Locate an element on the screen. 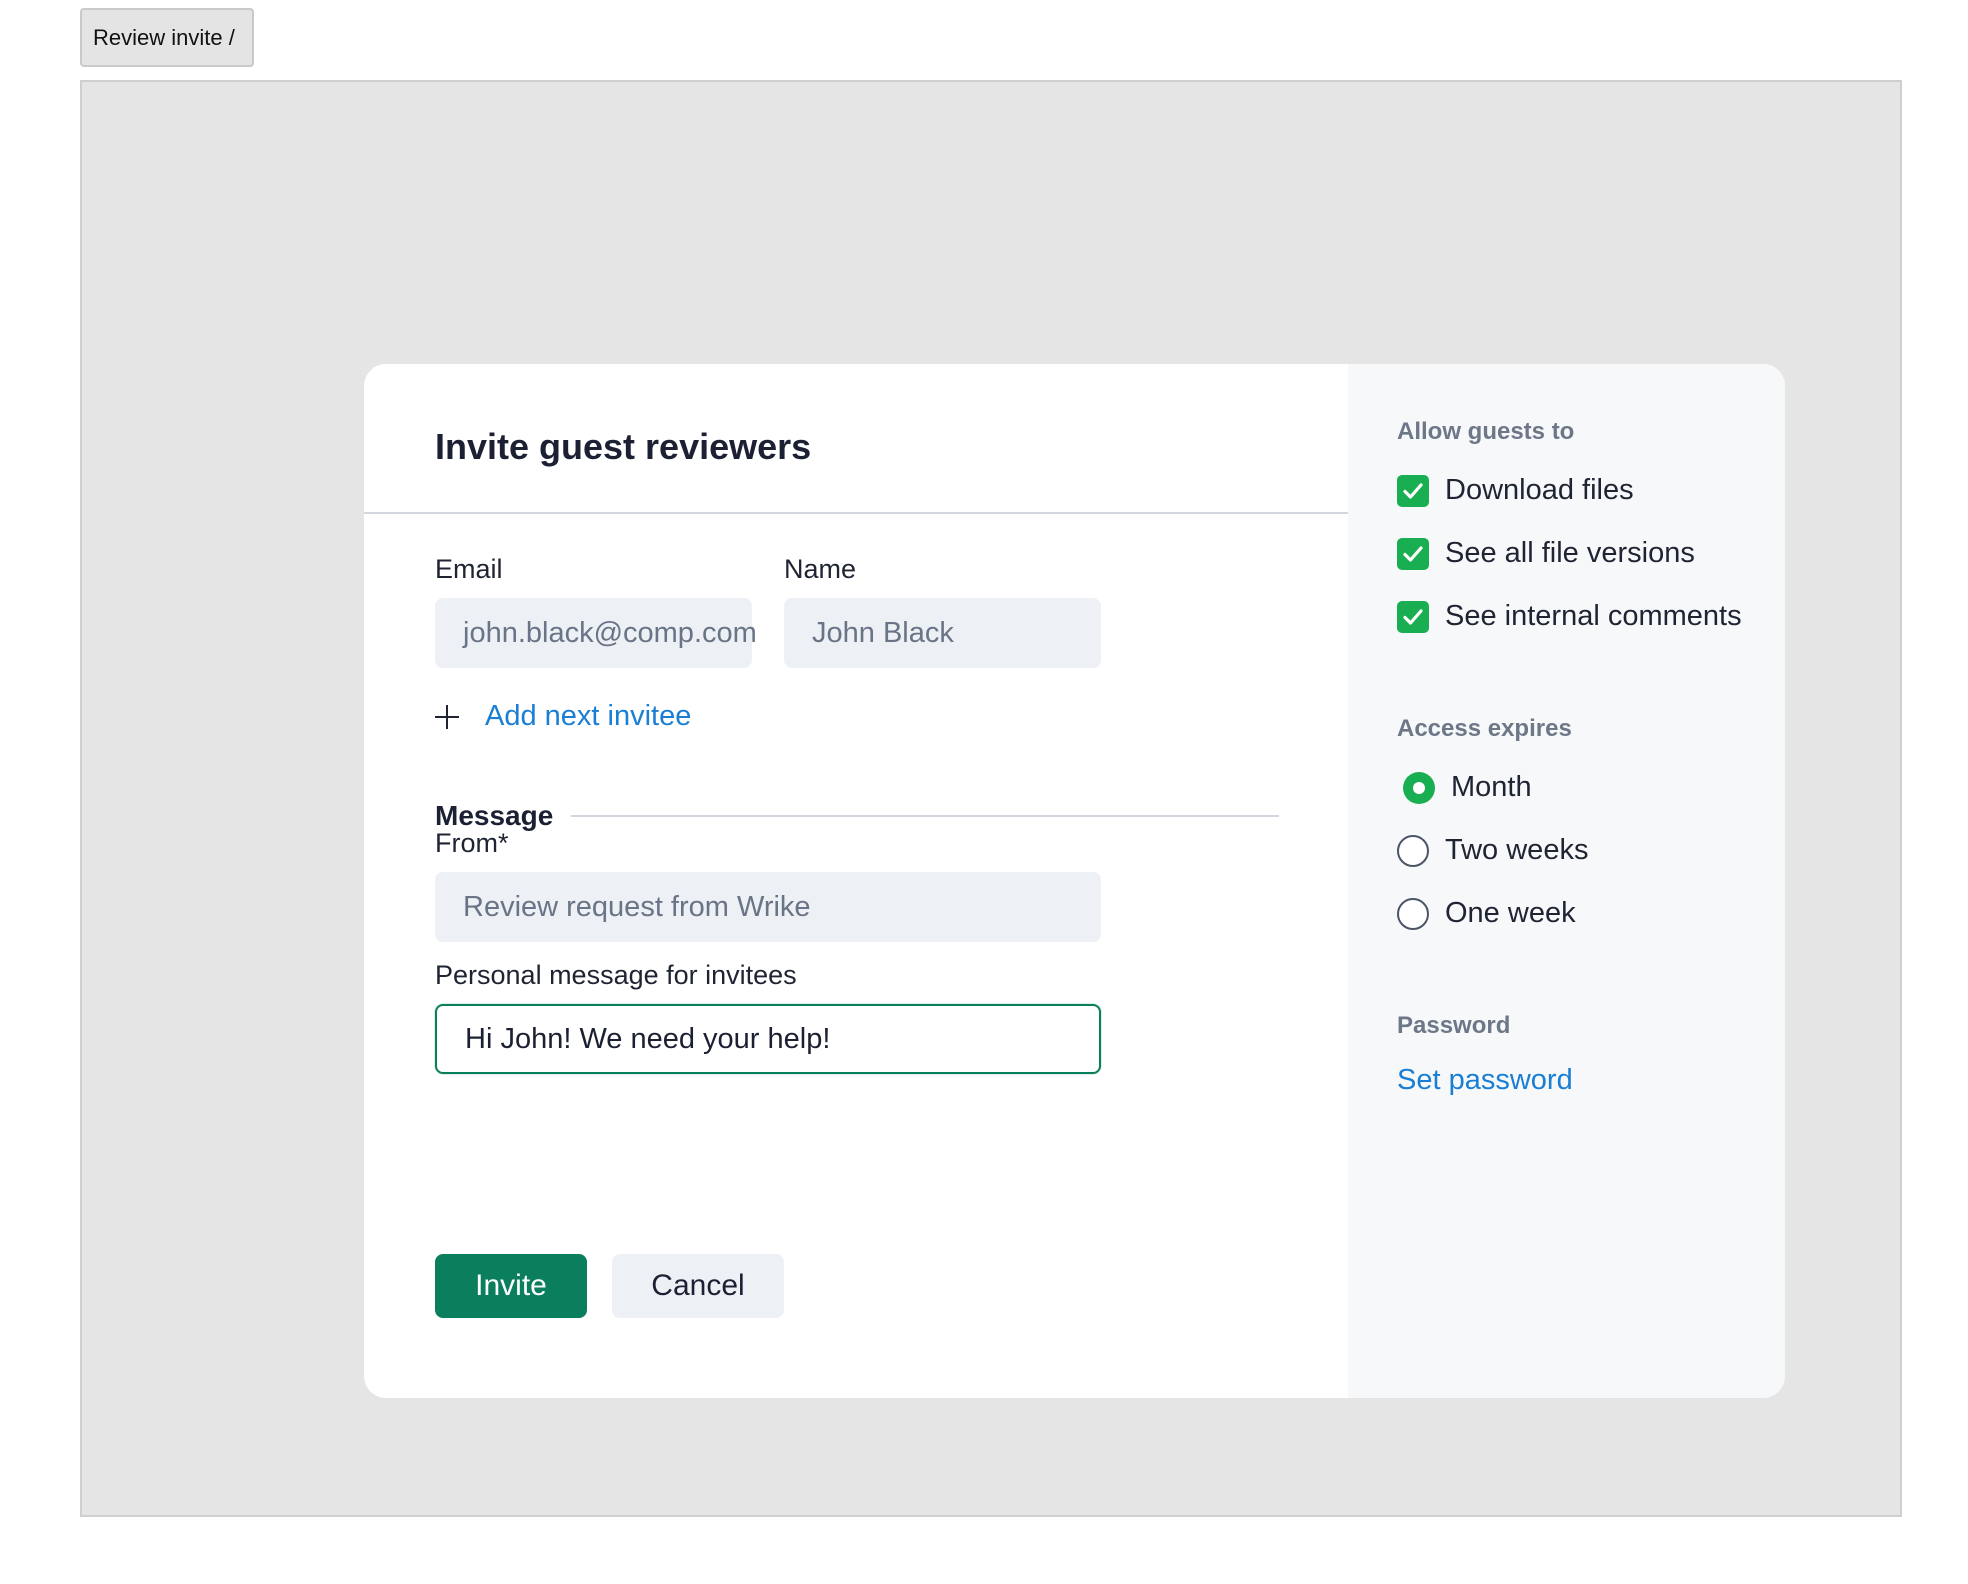 This screenshot has height=1584, width=1968. breadcrumb-button: Review invite / is located at coordinates (167, 37).